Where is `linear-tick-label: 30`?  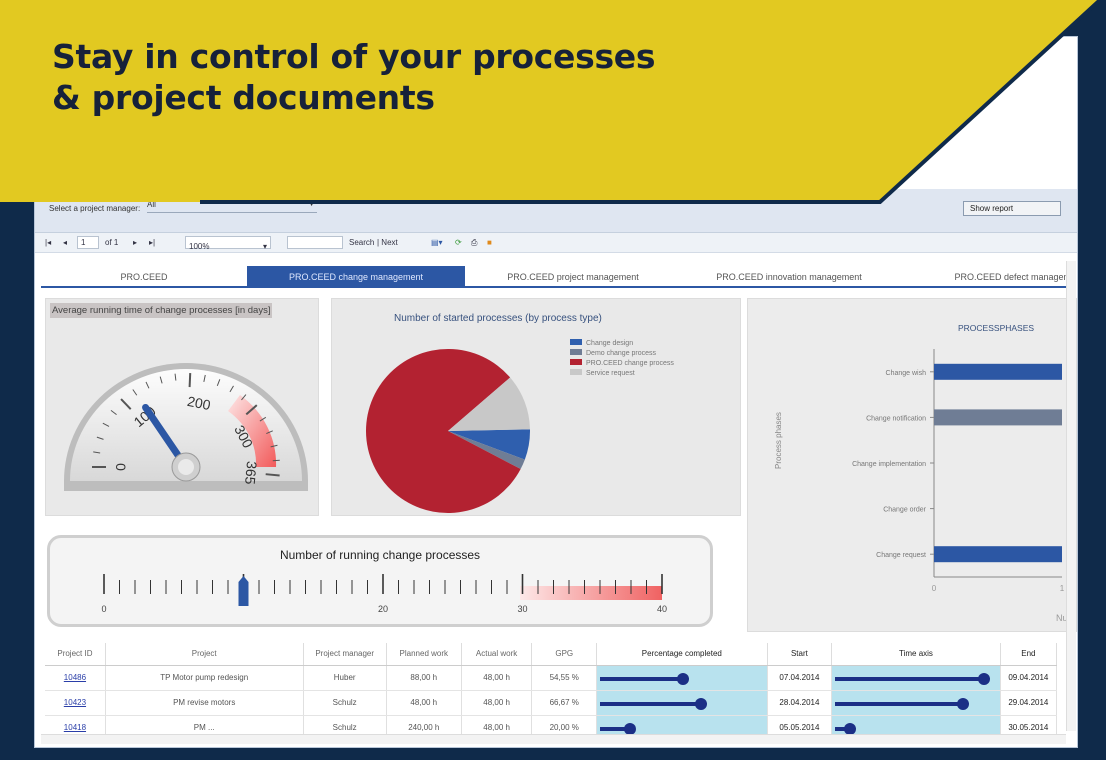 linear-tick-label: 30 is located at coordinates (522, 609).